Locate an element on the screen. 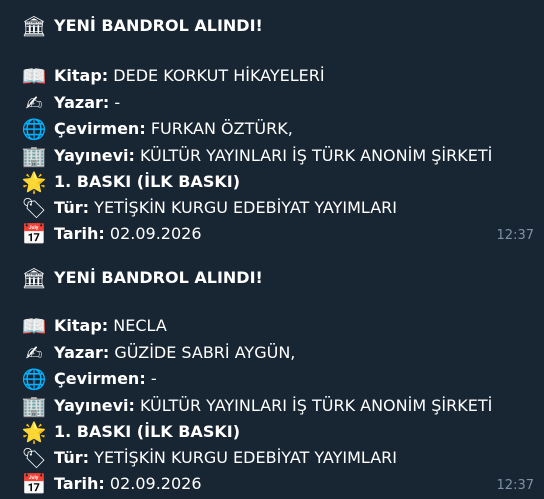 This screenshot has height=499, width=544. translator-value: FURKAN ÖZTÜRK, is located at coordinates (221, 128).